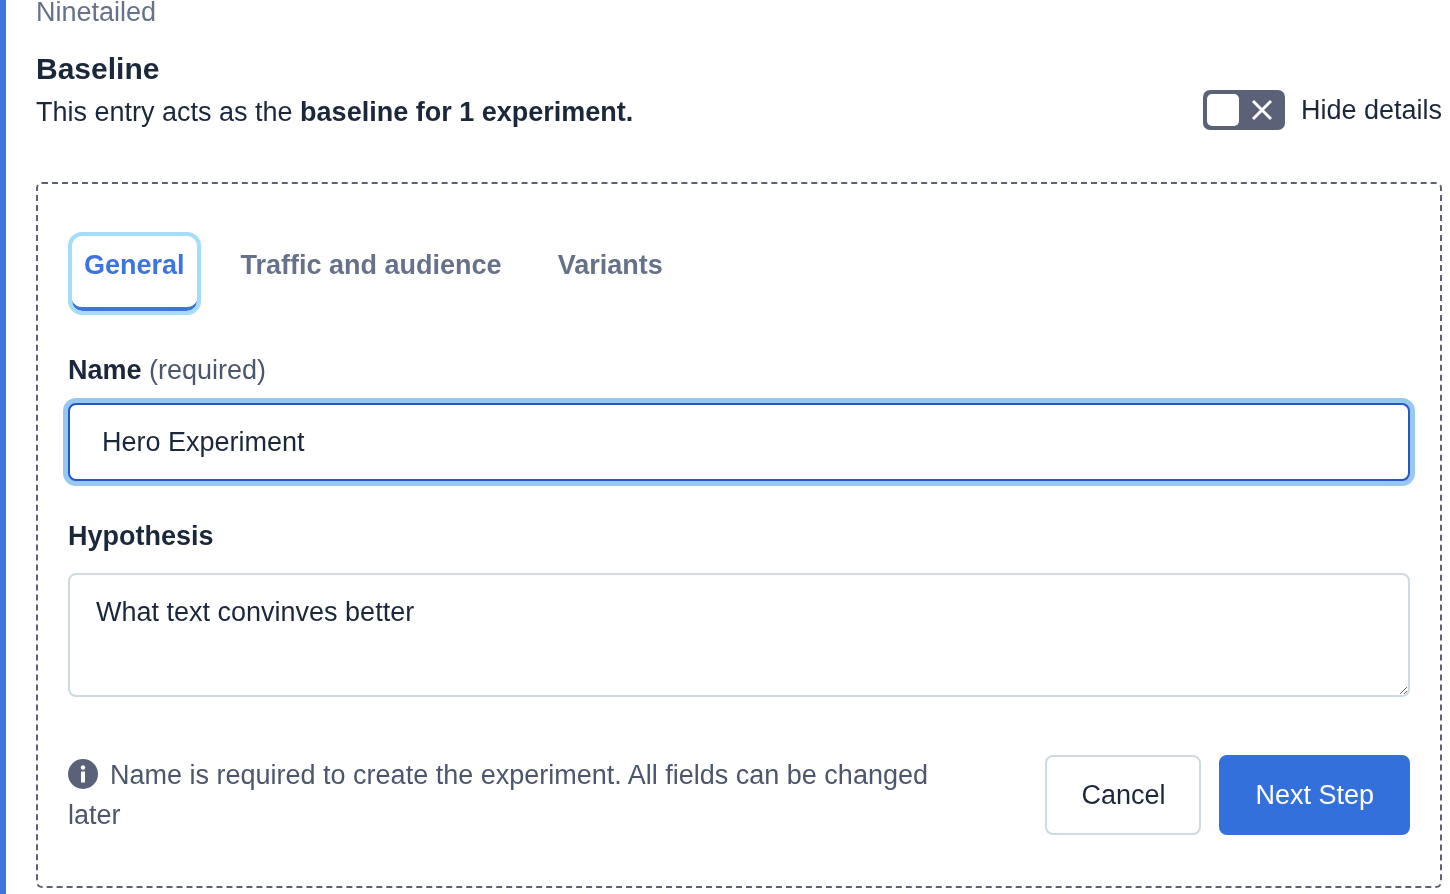  What do you see at coordinates (610, 273) in the screenshot?
I see `tab: Variants` at bounding box center [610, 273].